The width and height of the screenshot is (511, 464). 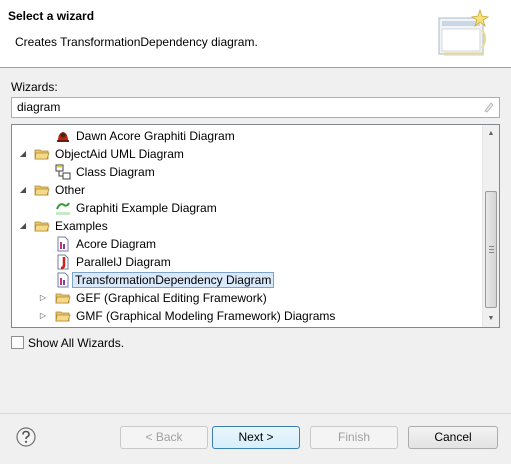 I want to click on back-button: < Back, so click(x=164, y=437).